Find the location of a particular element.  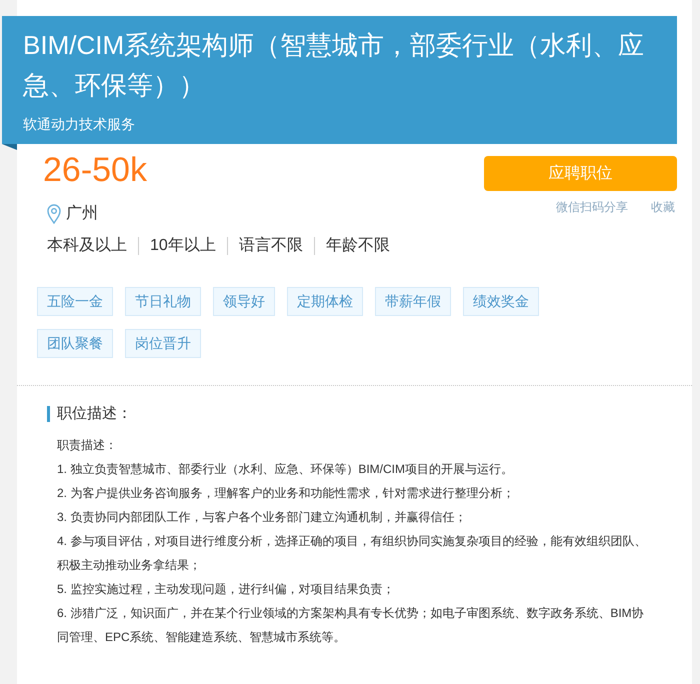

favorite-link: 收藏 is located at coordinates (663, 207).